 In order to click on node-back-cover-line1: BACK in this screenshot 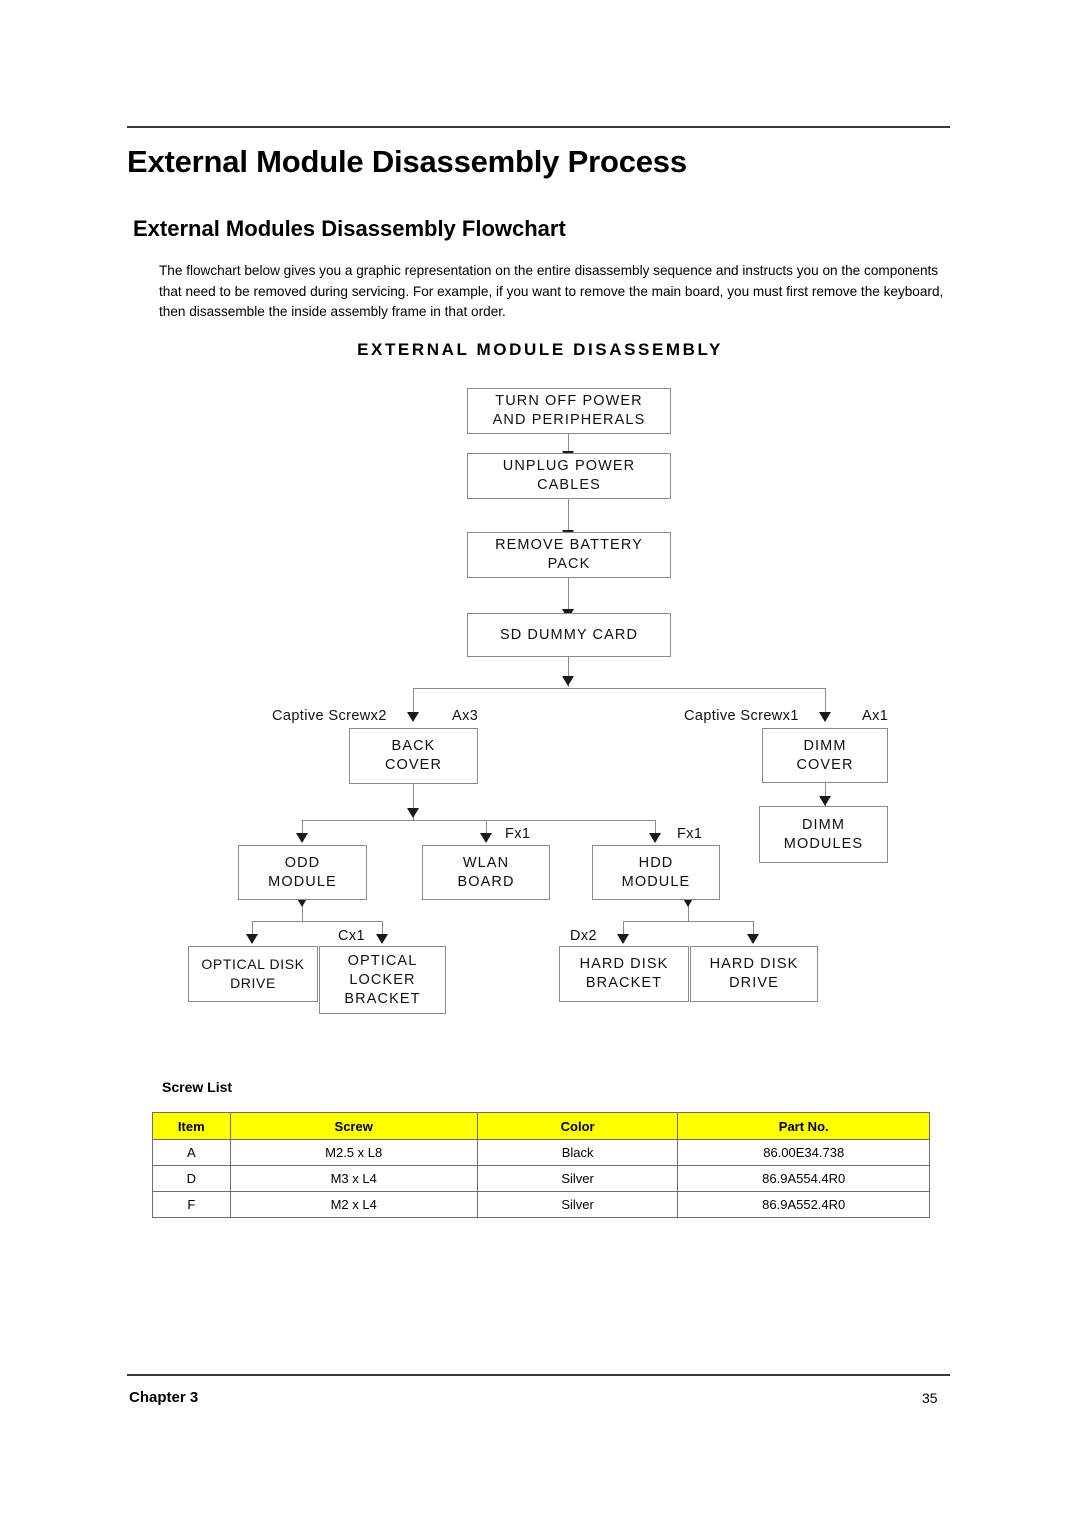, I will do `click(413, 746)`.